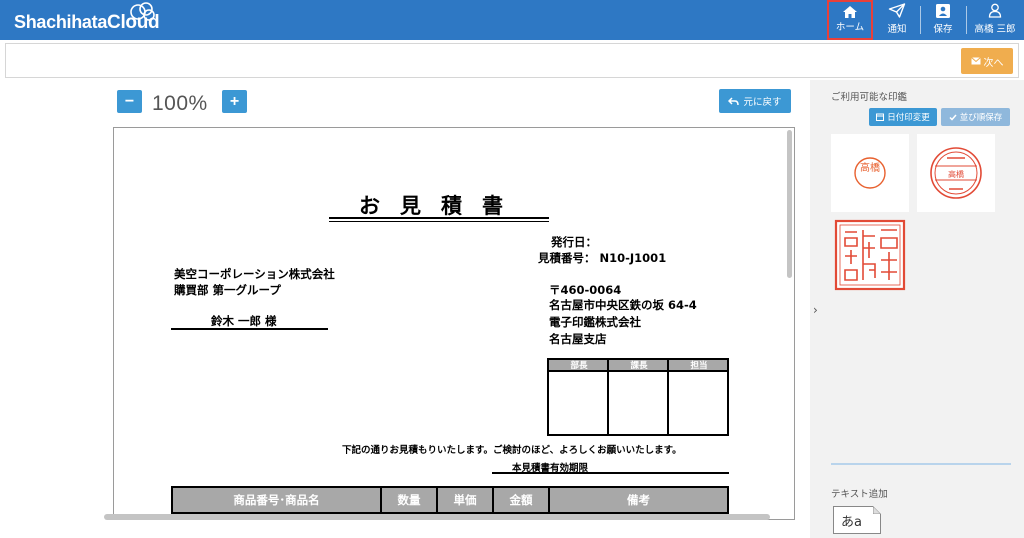 Image resolution: width=1024 pixels, height=538 pixels. I want to click on quote-number: 見積番号： N10-J1001, so click(602, 258).